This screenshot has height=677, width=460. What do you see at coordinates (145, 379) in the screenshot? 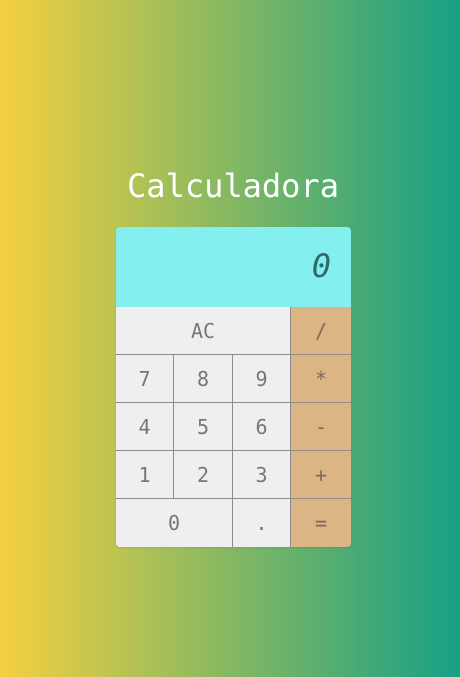
I see `digit-7-button: 7` at bounding box center [145, 379].